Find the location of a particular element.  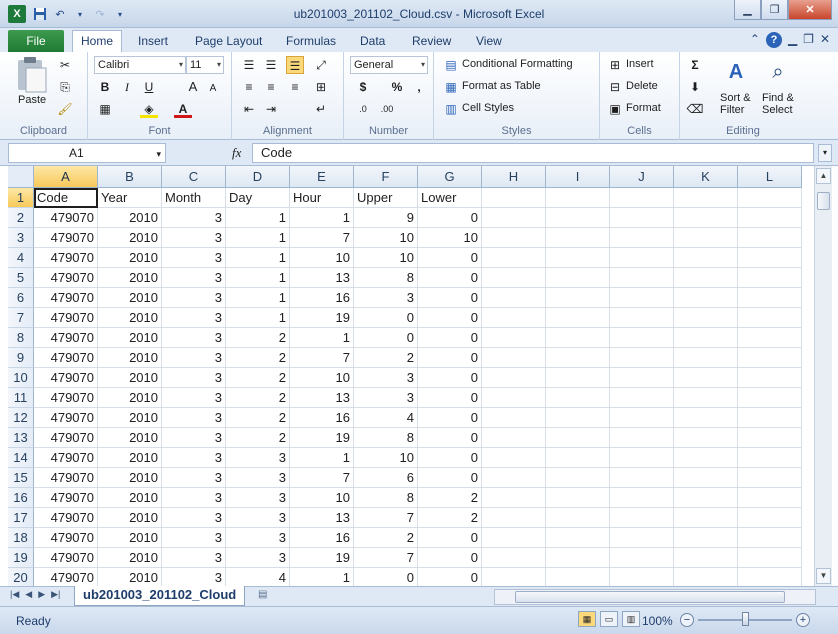

column-header-l: L is located at coordinates (770, 177).